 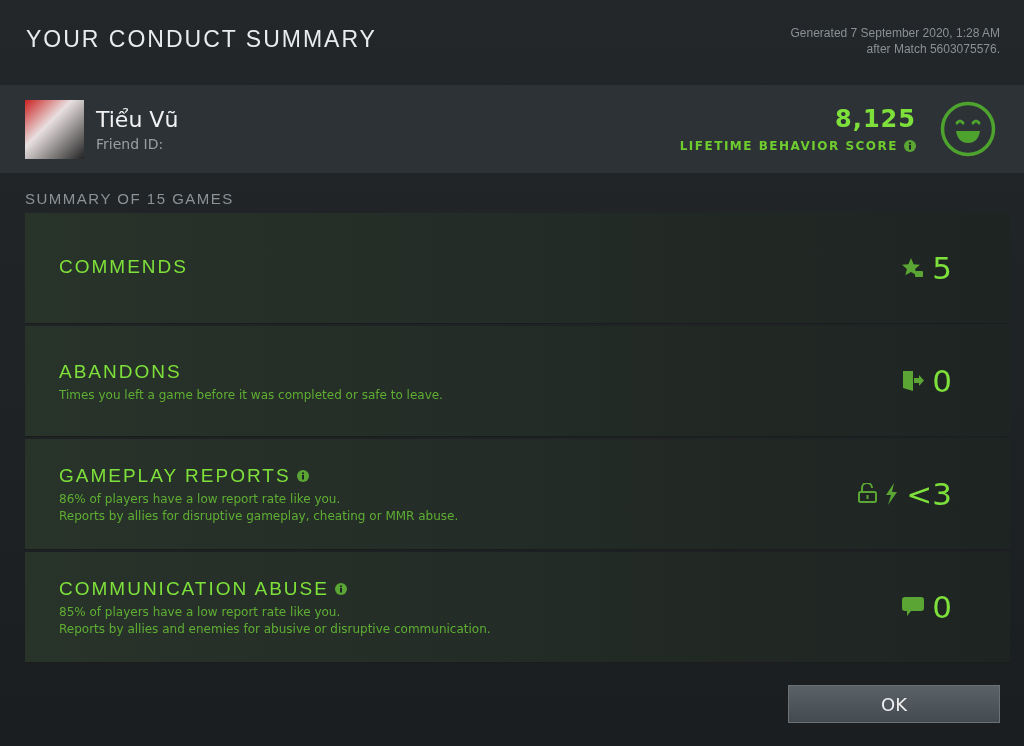 What do you see at coordinates (194, 589) in the screenshot?
I see `row-title: COMMUNICATION ABUSE` at bounding box center [194, 589].